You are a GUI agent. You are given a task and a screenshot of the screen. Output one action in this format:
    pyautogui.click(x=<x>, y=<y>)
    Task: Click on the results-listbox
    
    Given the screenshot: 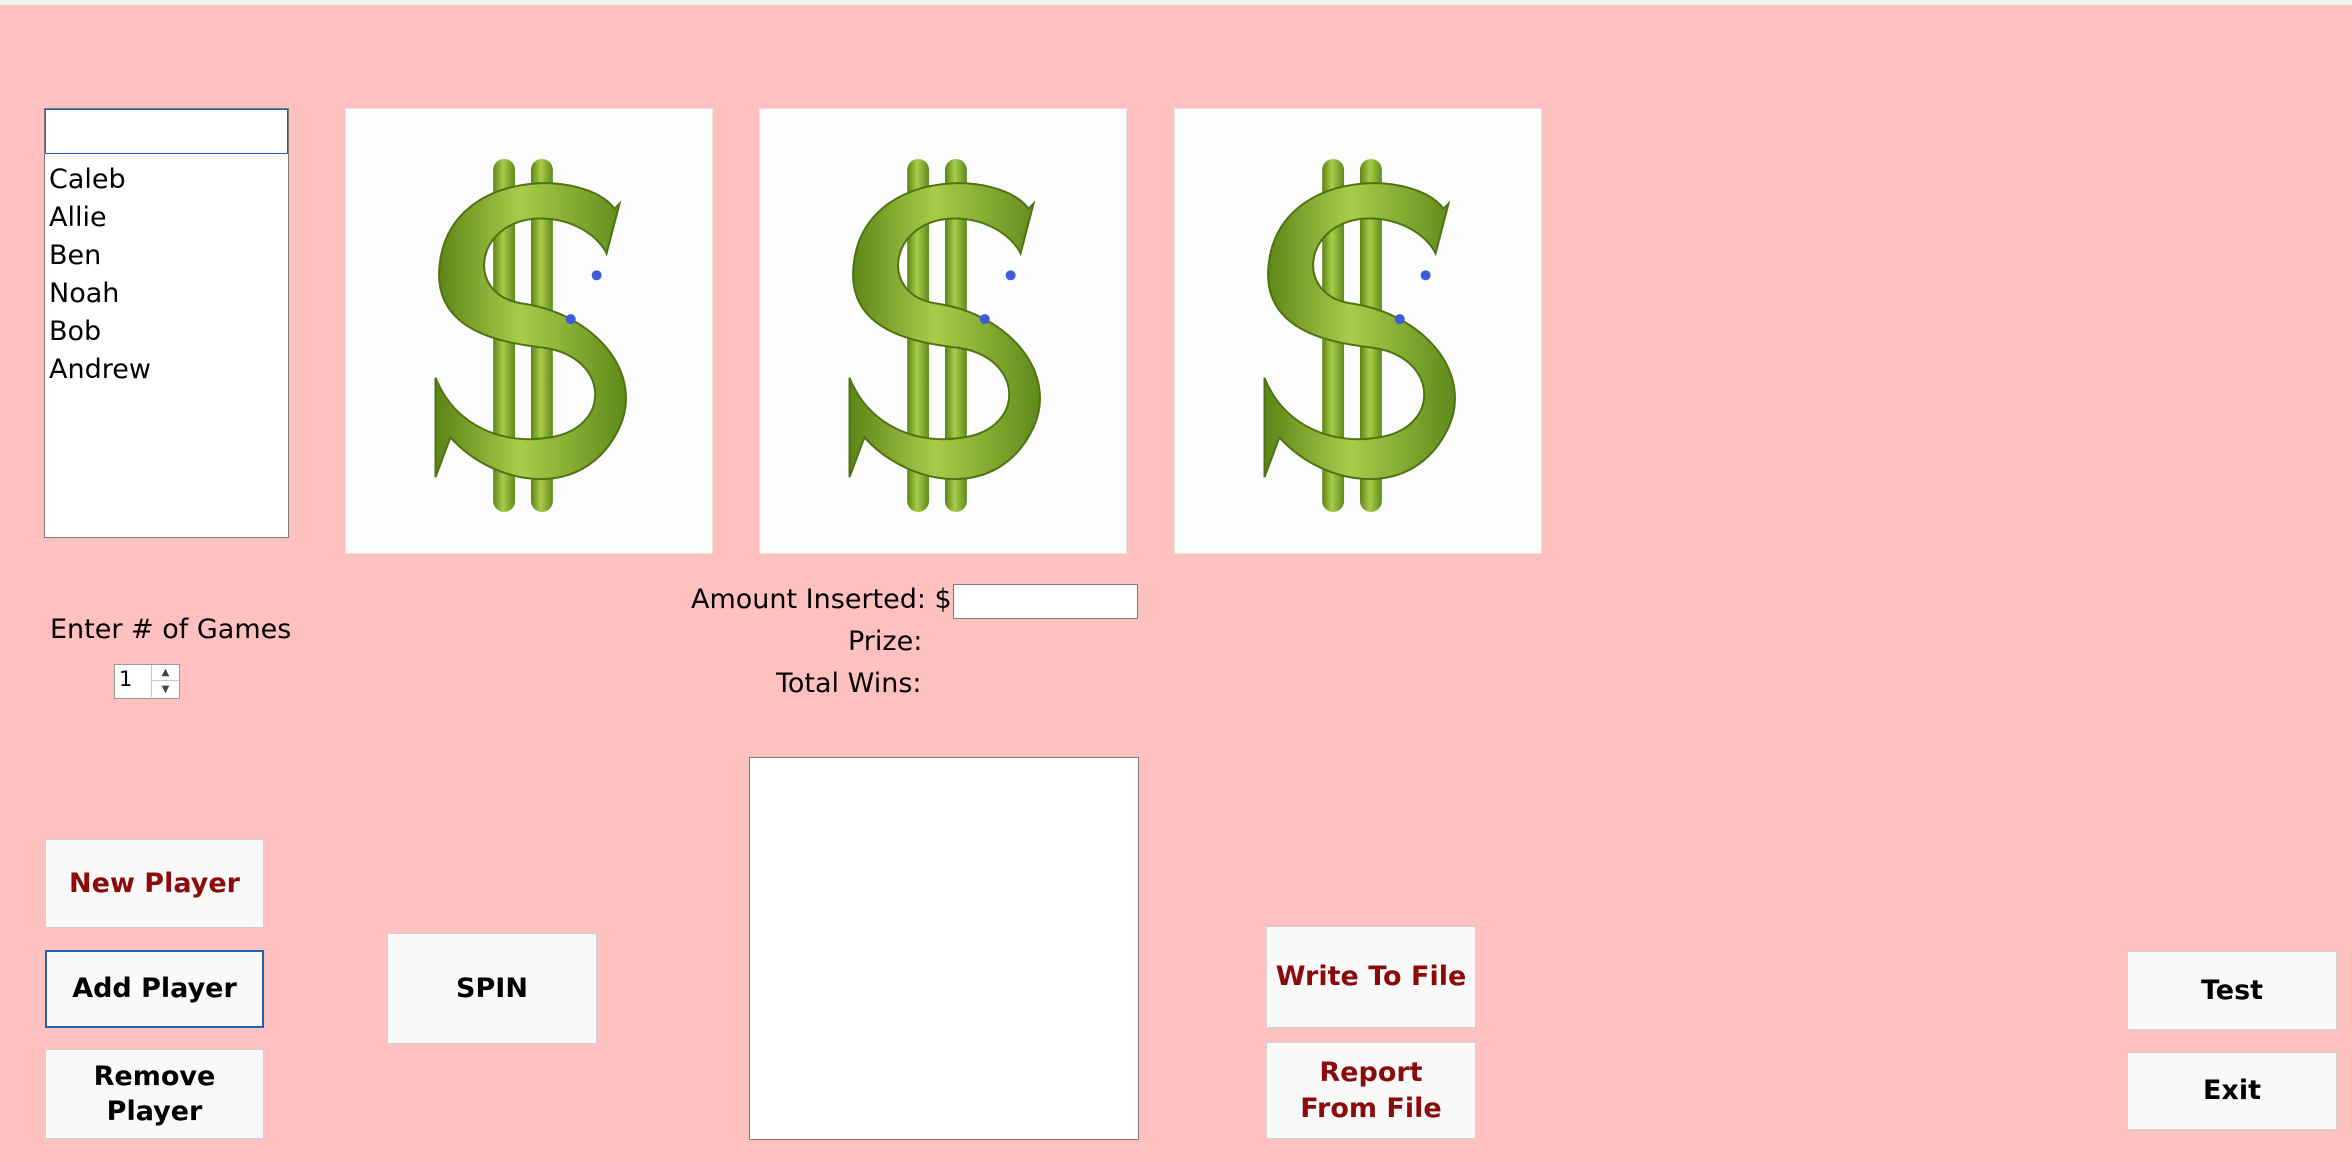 What is the action you would take?
    pyautogui.click(x=944, y=948)
    